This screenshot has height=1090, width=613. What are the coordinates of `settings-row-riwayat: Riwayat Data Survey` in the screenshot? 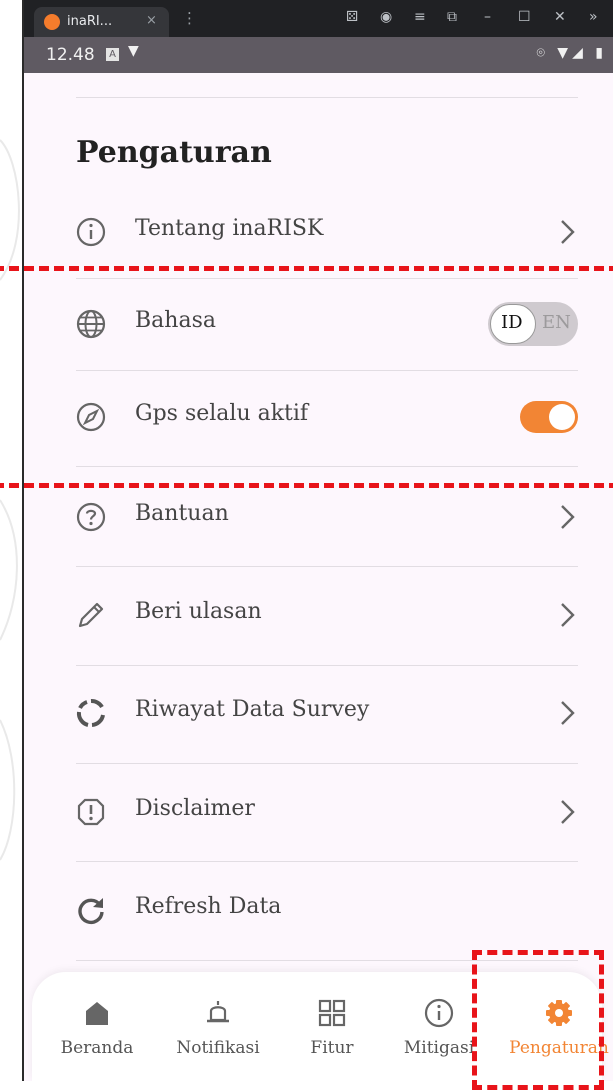 It's located at (327, 713).